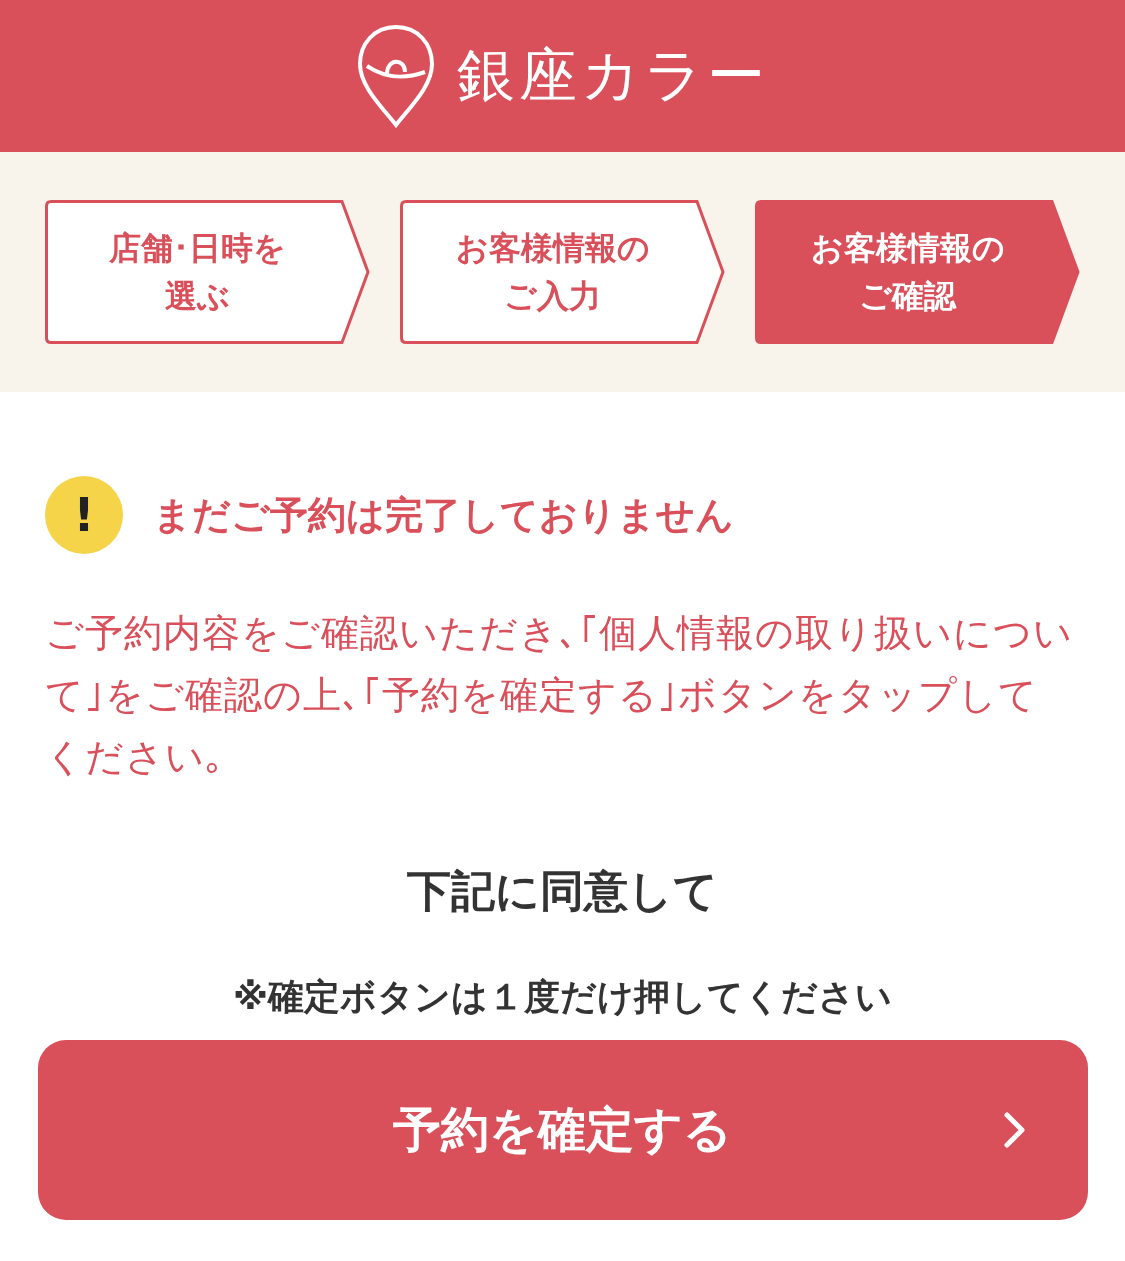  I want to click on press-once-note: ※確定ボタンは１度だけ押してください, so click(562, 997).